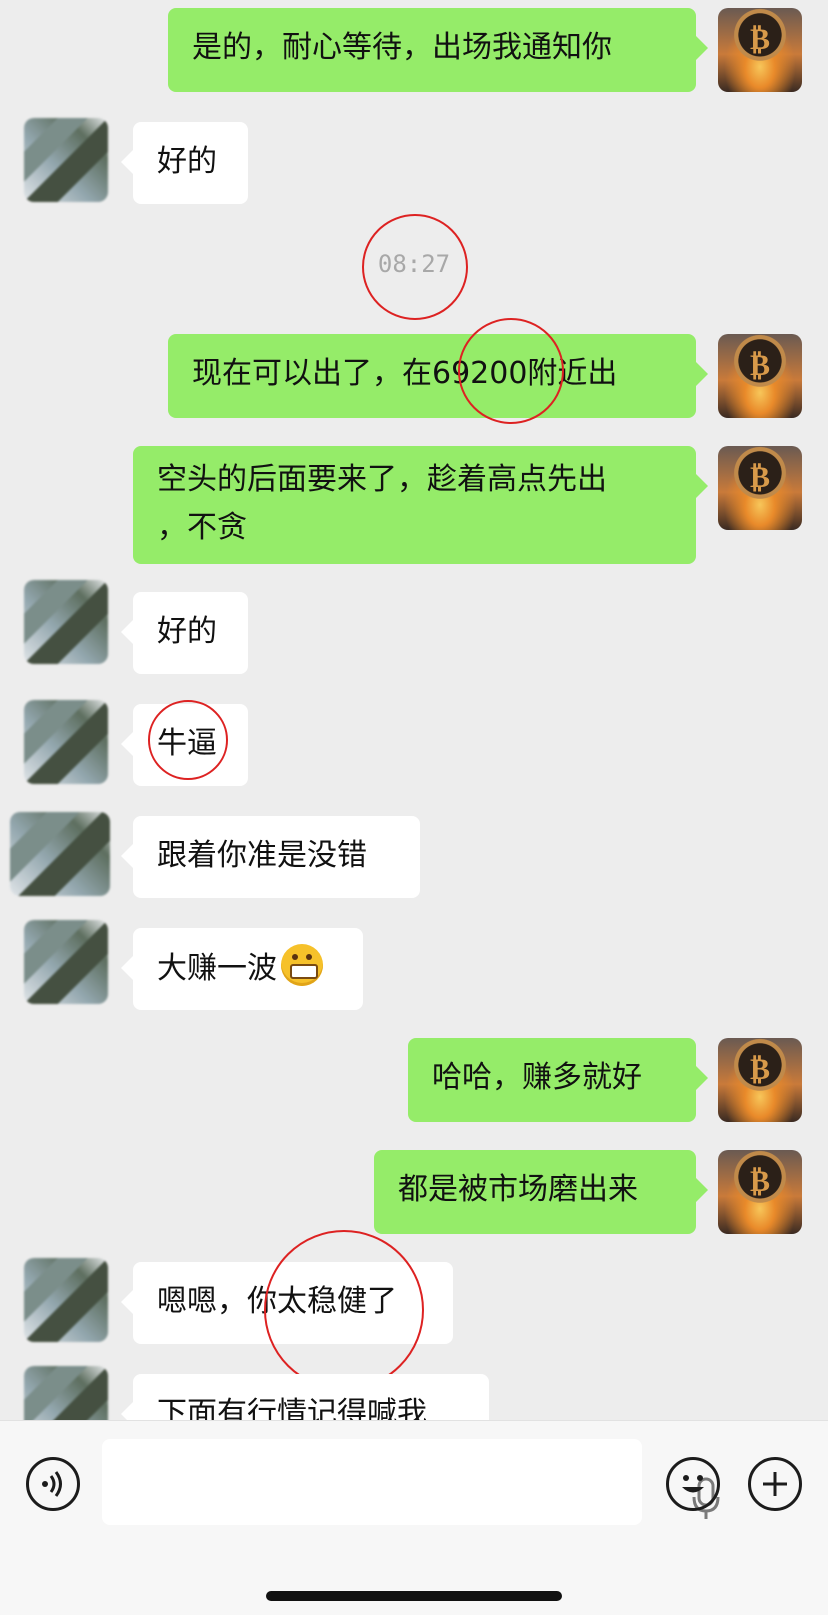 The image size is (828, 1615). What do you see at coordinates (217, 968) in the screenshot?
I see `message-text: 大赚一波` at bounding box center [217, 968].